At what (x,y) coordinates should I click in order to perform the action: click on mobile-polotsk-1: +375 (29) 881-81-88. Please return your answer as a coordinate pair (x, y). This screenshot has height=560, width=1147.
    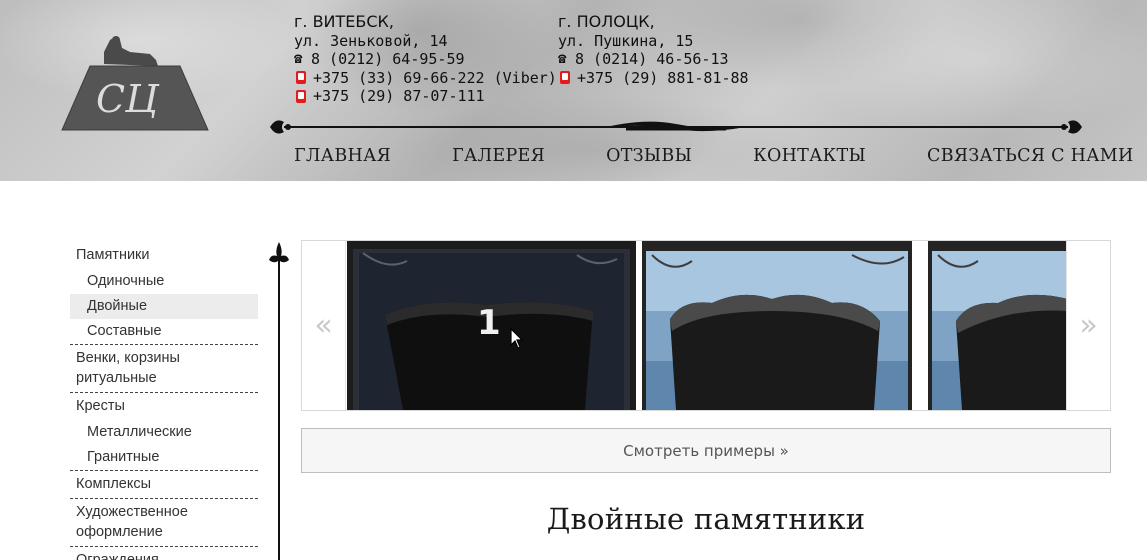
    Looking at the image, I should click on (663, 78).